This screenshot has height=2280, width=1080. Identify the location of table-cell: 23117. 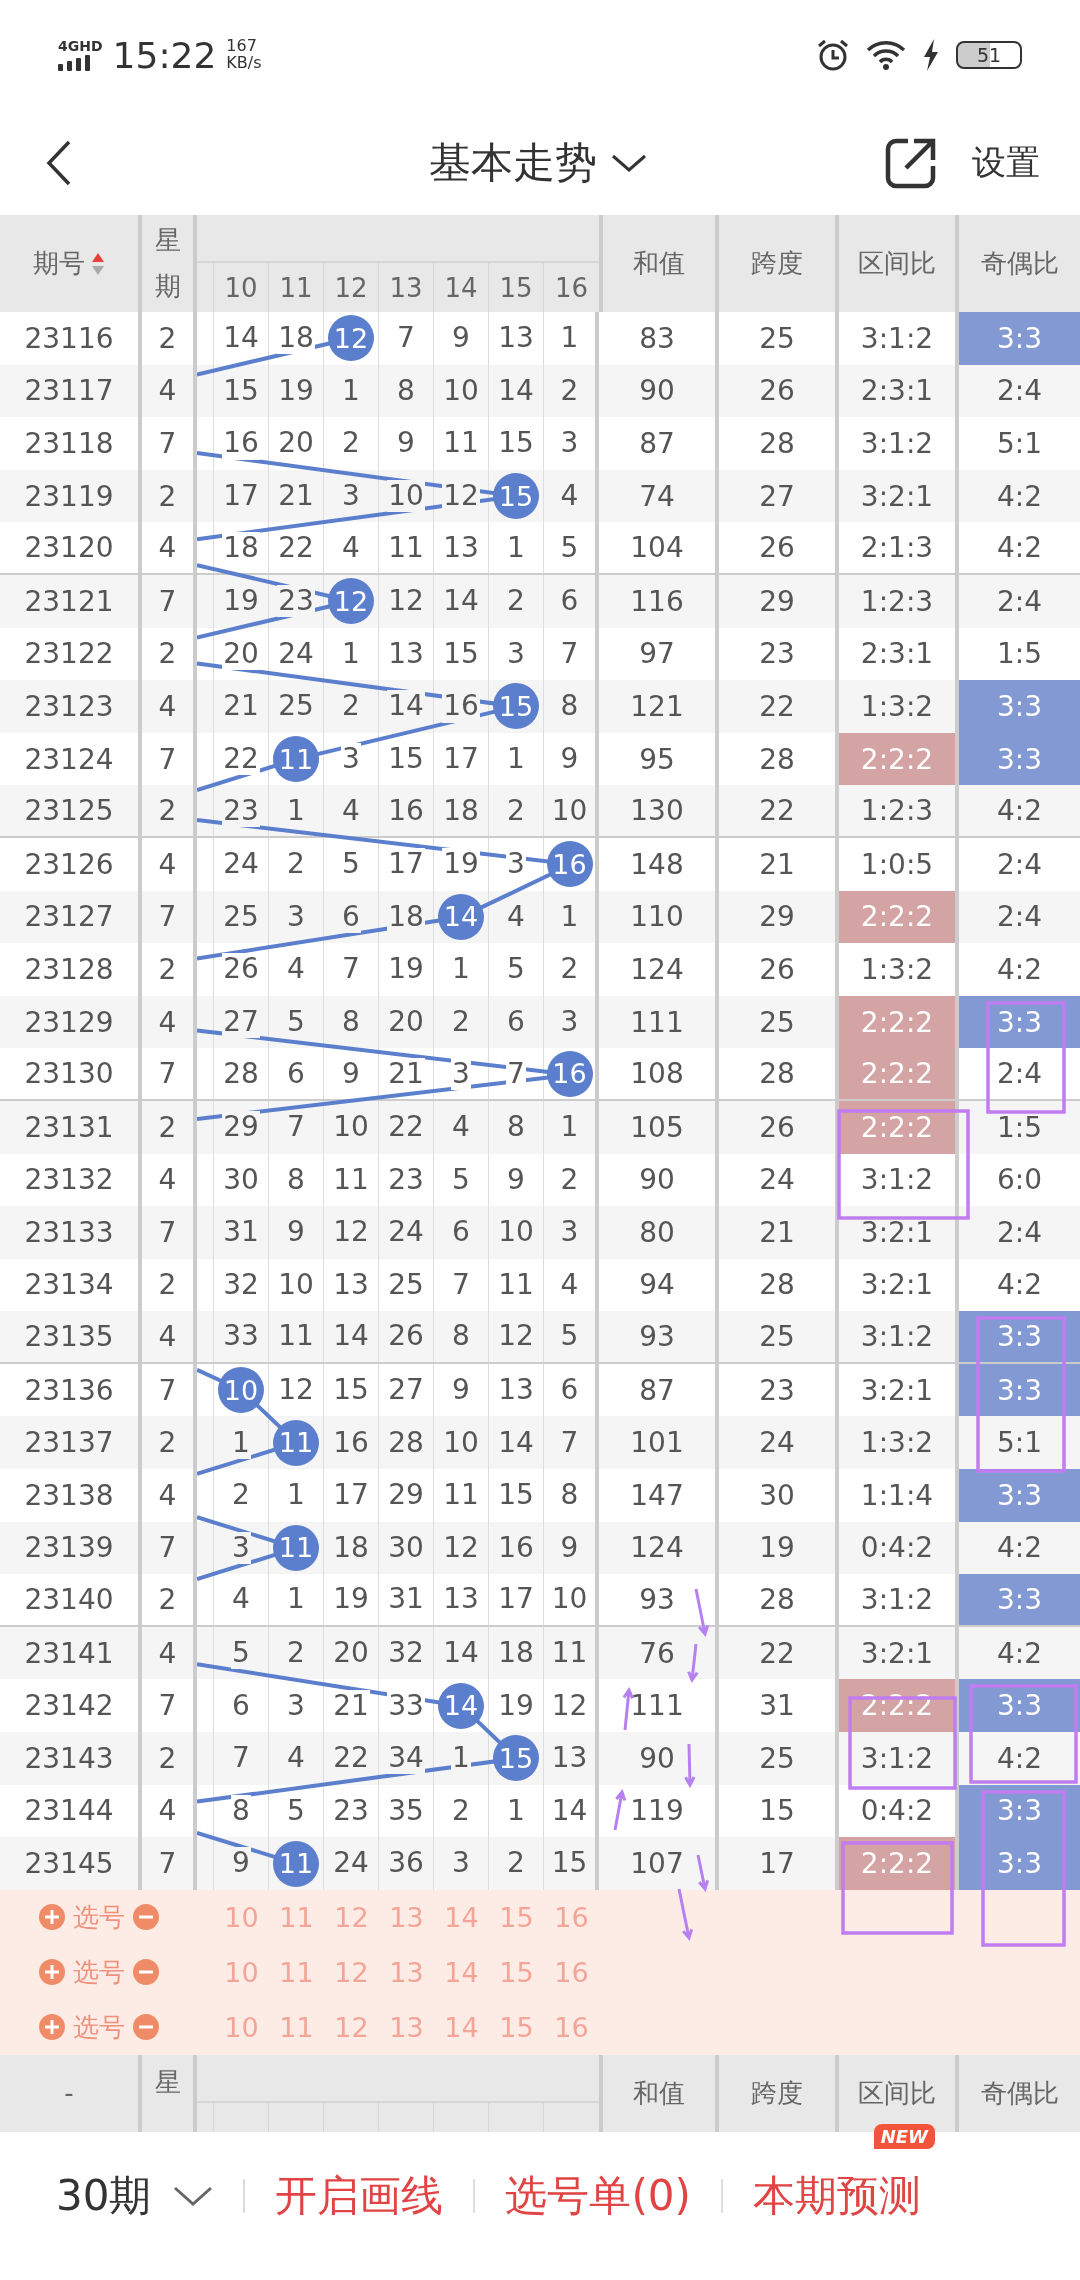
(69, 391).